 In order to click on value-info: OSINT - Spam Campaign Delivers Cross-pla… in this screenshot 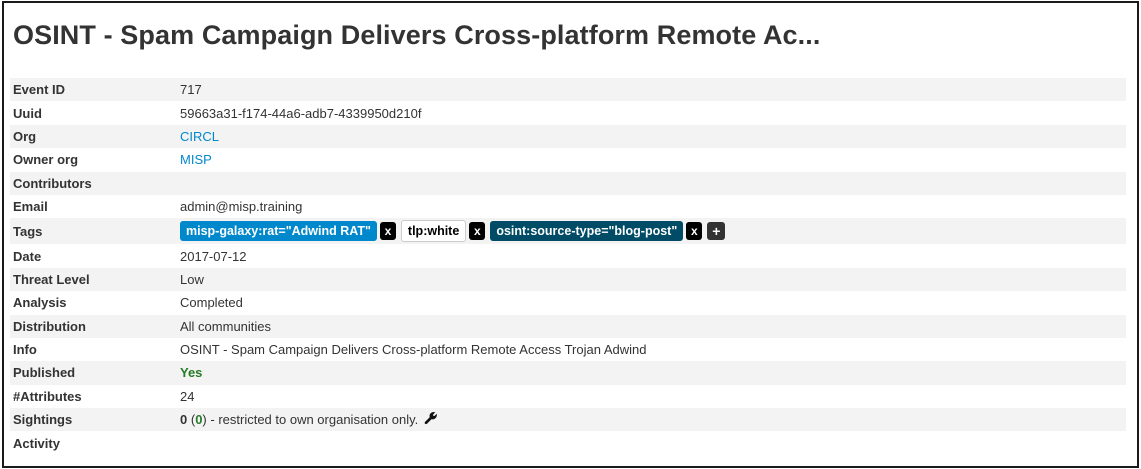, I will do `click(413, 350)`.